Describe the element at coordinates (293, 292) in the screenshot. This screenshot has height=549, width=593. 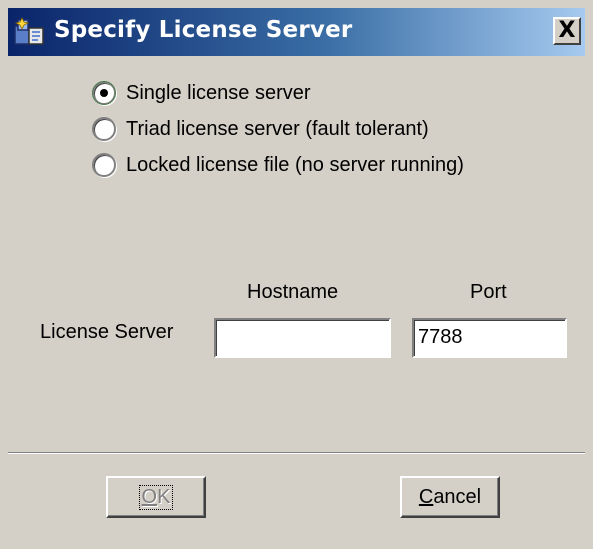
I see `hostname-header: Hostname` at that location.